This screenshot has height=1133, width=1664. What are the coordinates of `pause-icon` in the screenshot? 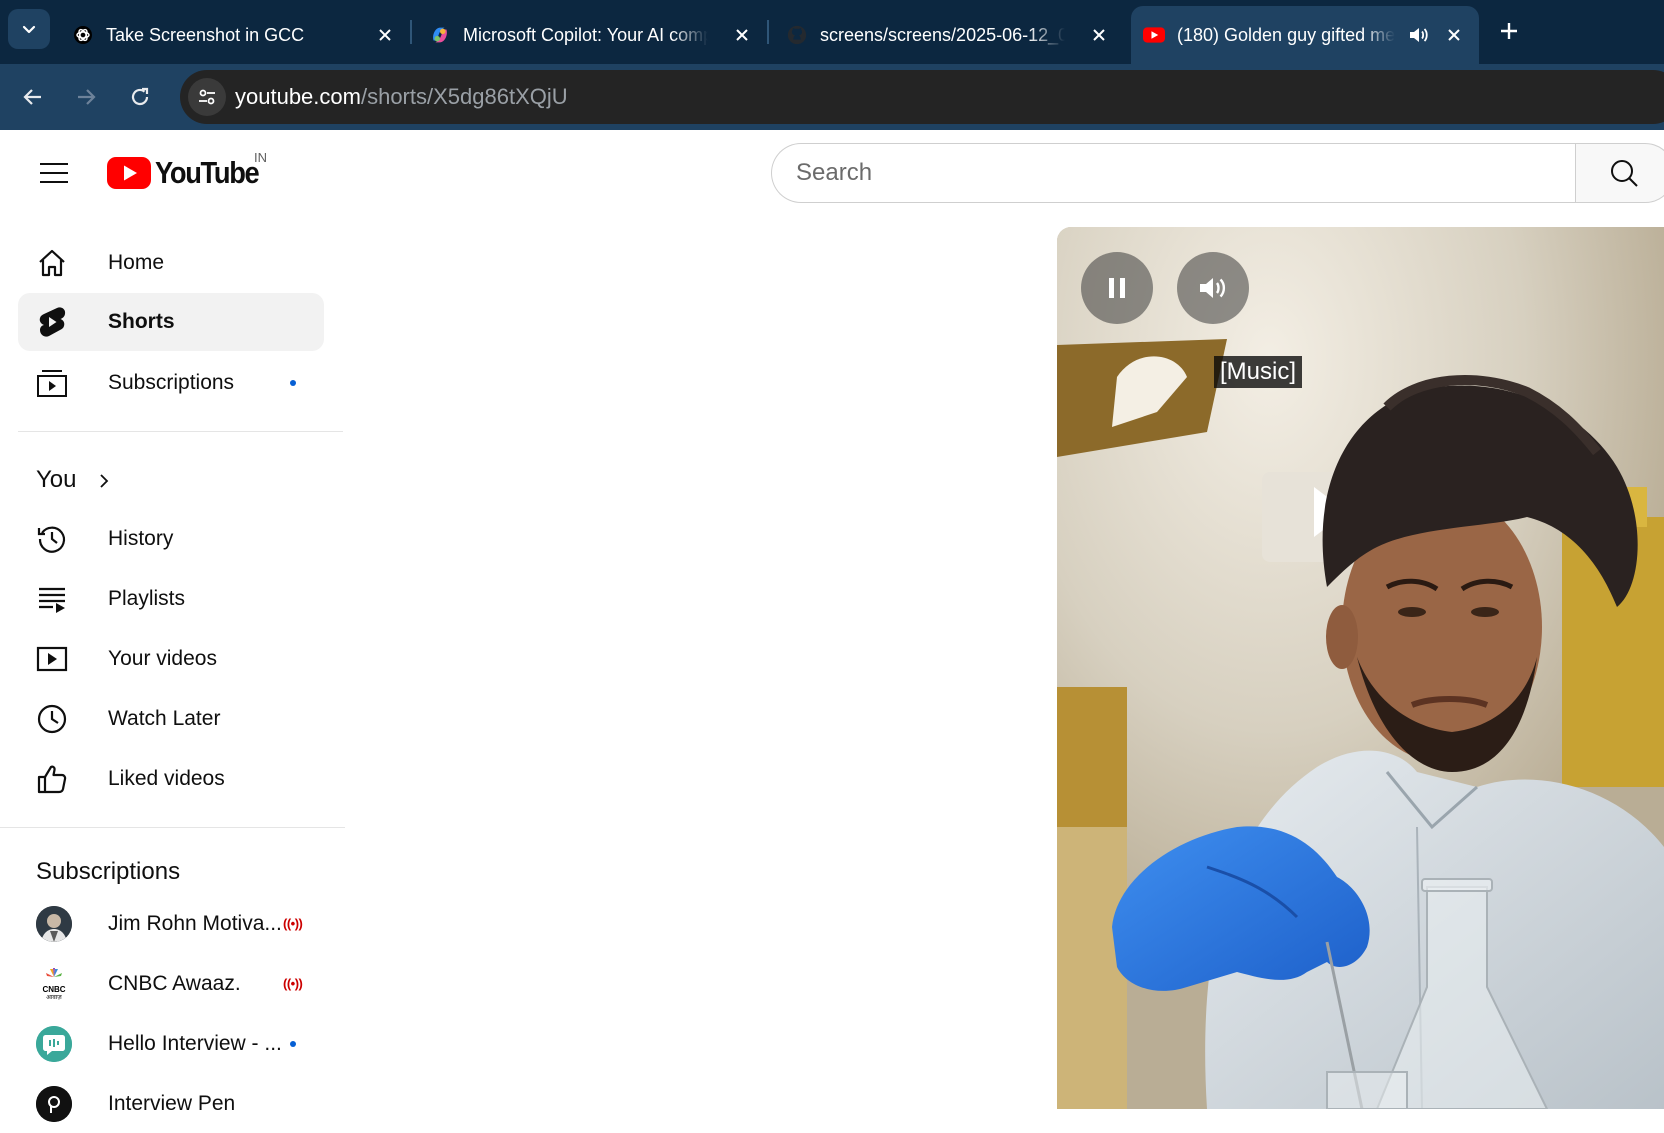 It's located at (1117, 288).